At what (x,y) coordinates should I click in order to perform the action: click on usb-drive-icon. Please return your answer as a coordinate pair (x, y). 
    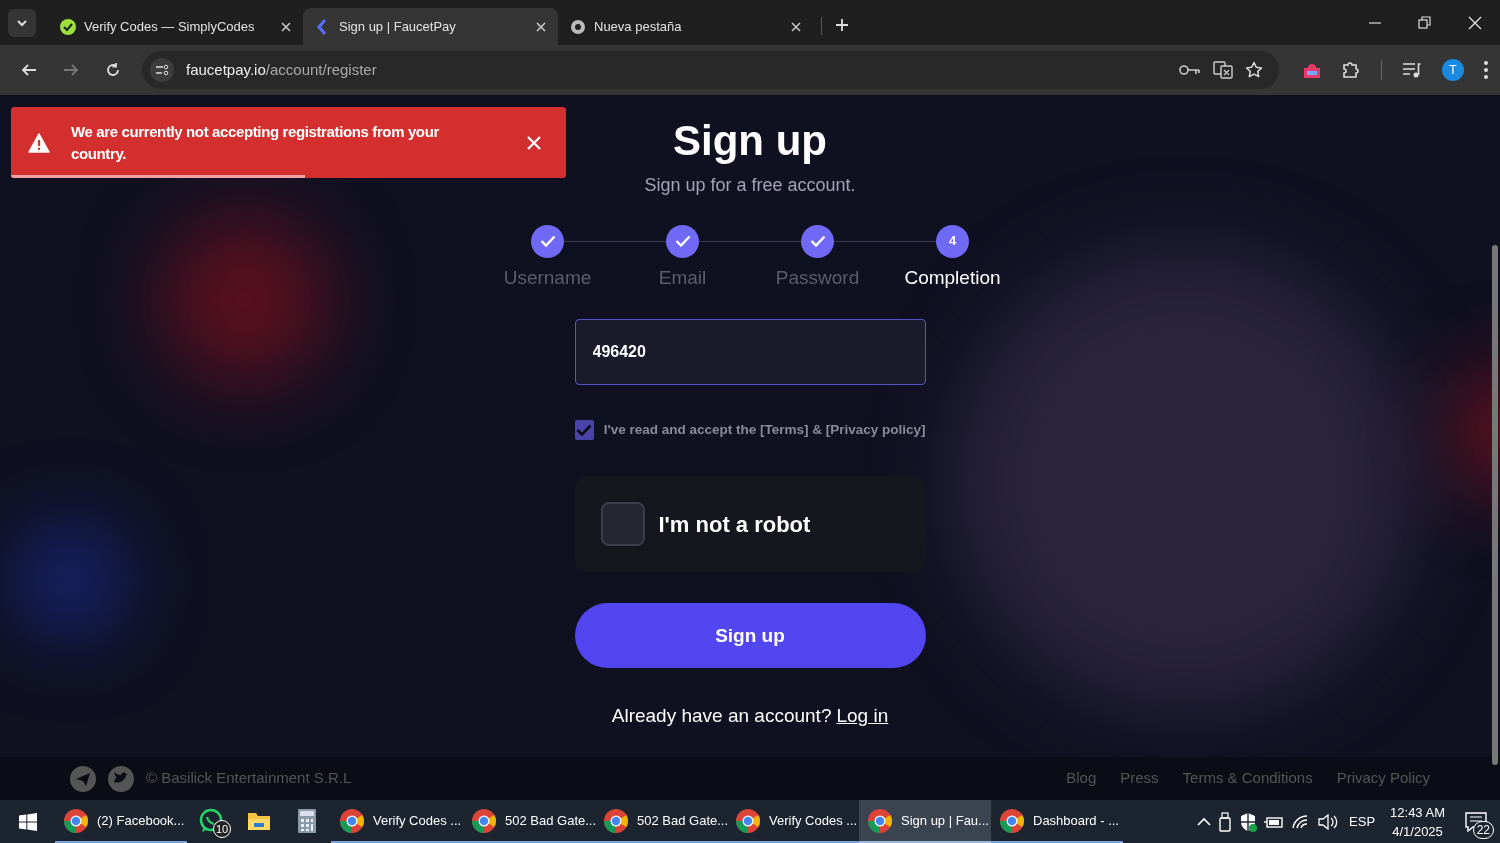
    Looking at the image, I should click on (1225, 821).